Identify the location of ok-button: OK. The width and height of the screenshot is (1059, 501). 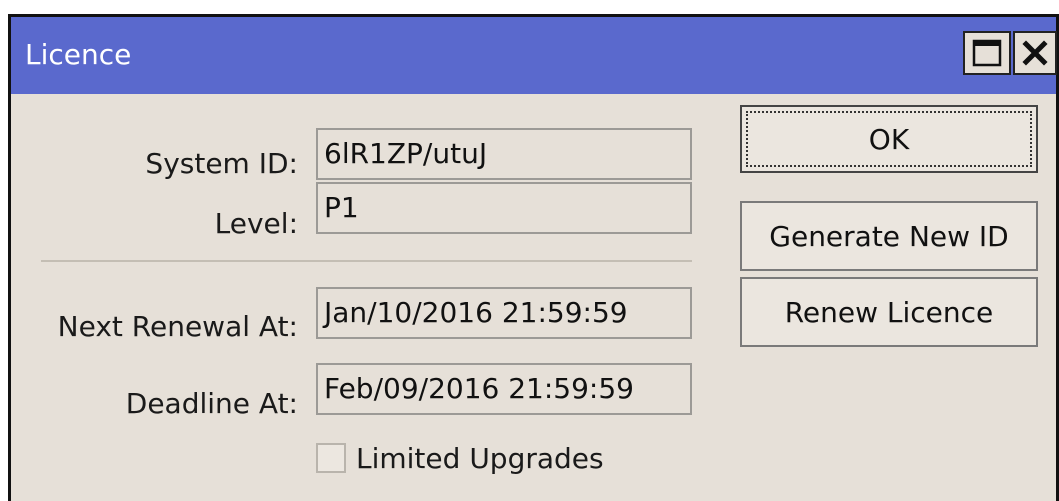
(889, 139).